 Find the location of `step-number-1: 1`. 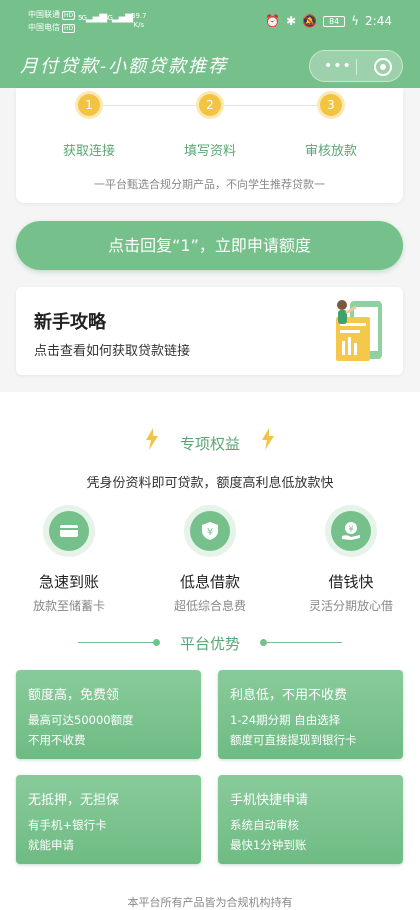

step-number-1: 1 is located at coordinates (89, 105).